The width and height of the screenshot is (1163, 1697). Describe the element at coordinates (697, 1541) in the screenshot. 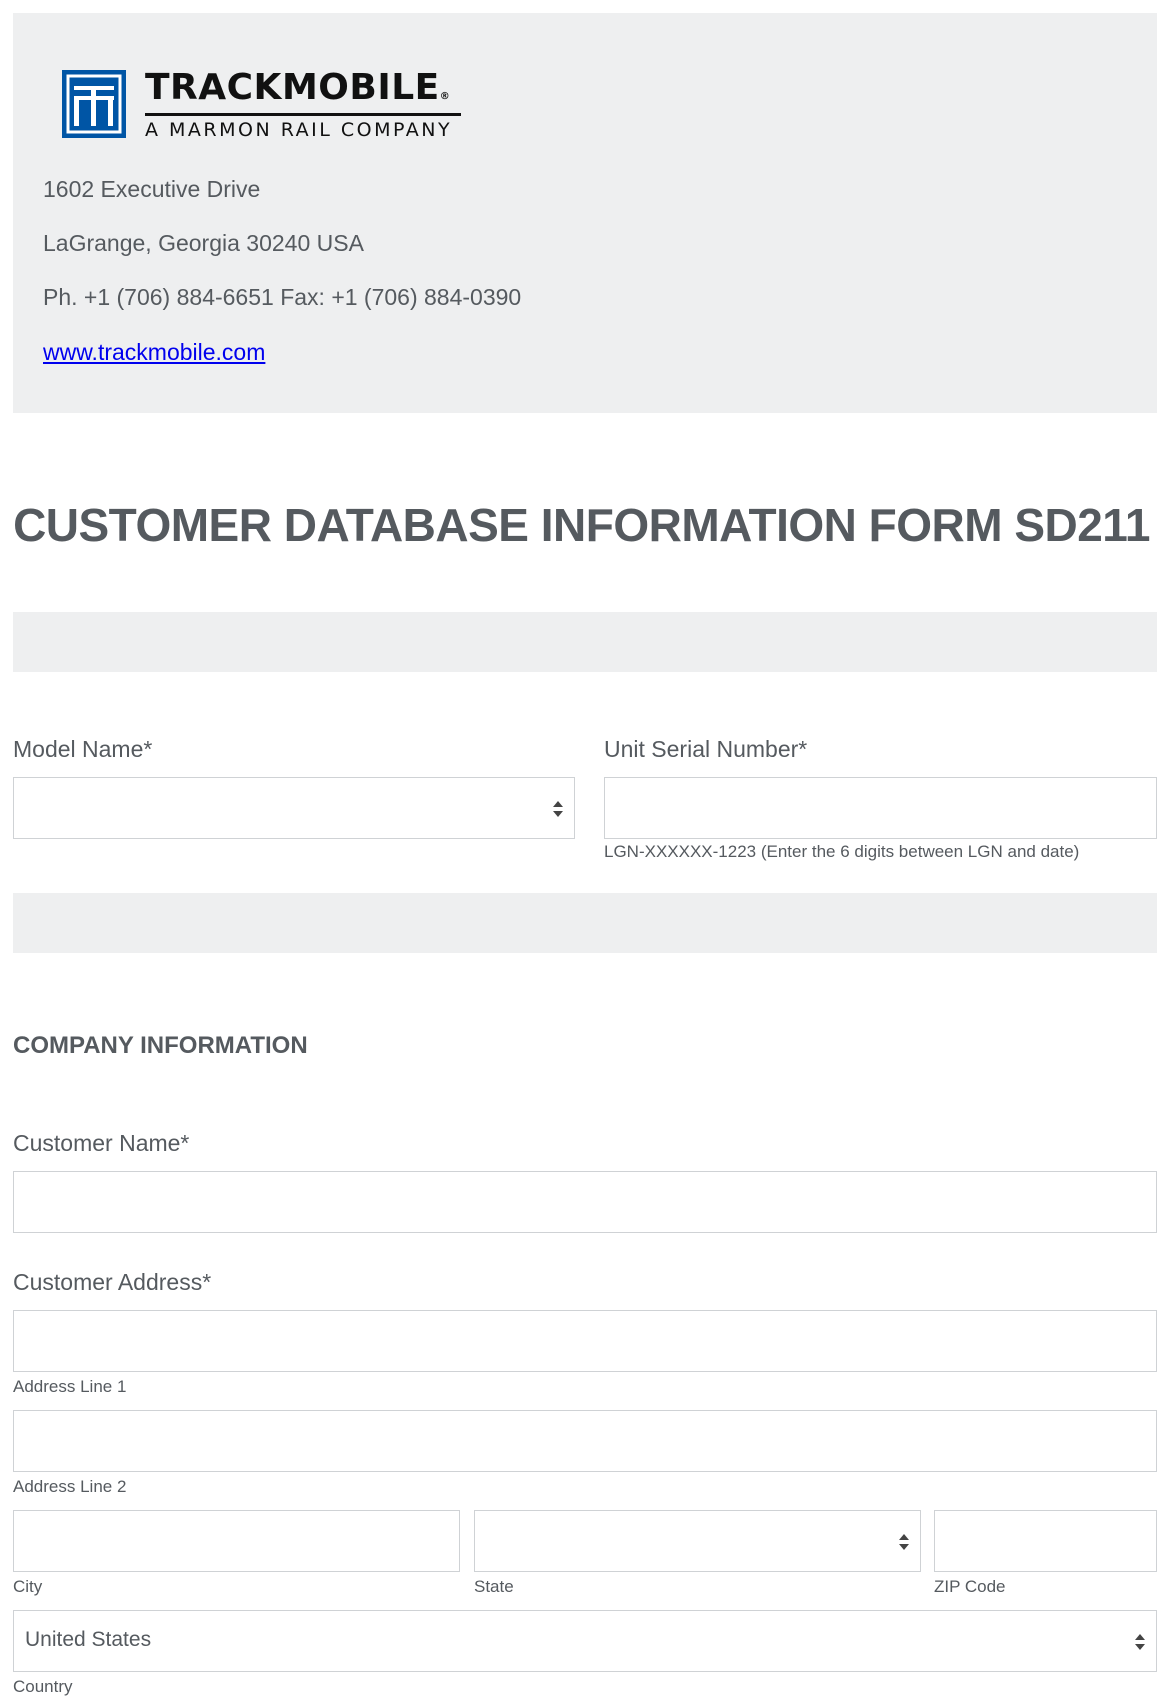

I see `state-select` at that location.